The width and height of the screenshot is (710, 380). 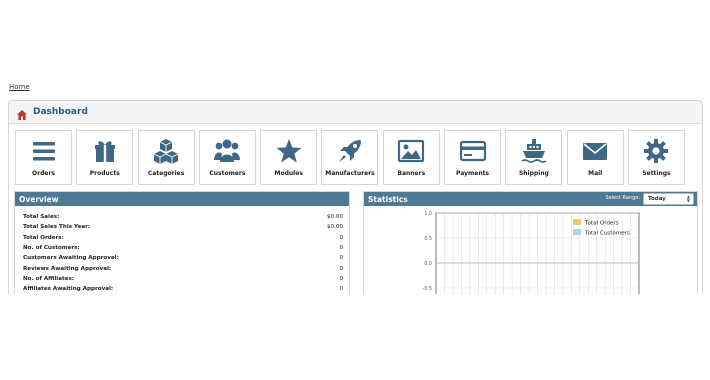 What do you see at coordinates (355, 112) in the screenshot?
I see `panel-header: Dashboard` at bounding box center [355, 112].